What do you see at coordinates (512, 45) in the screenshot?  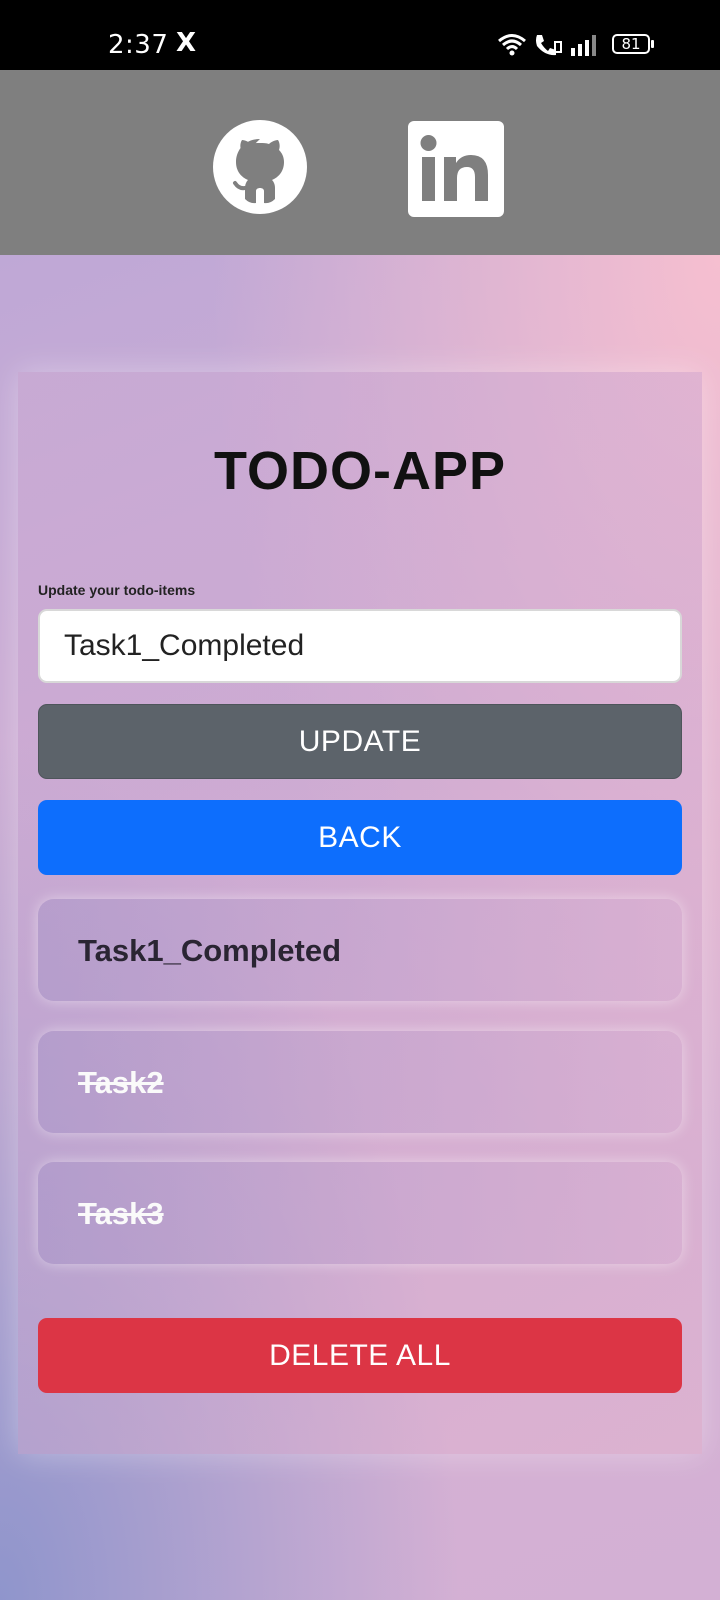 I see `wifi-icon` at bounding box center [512, 45].